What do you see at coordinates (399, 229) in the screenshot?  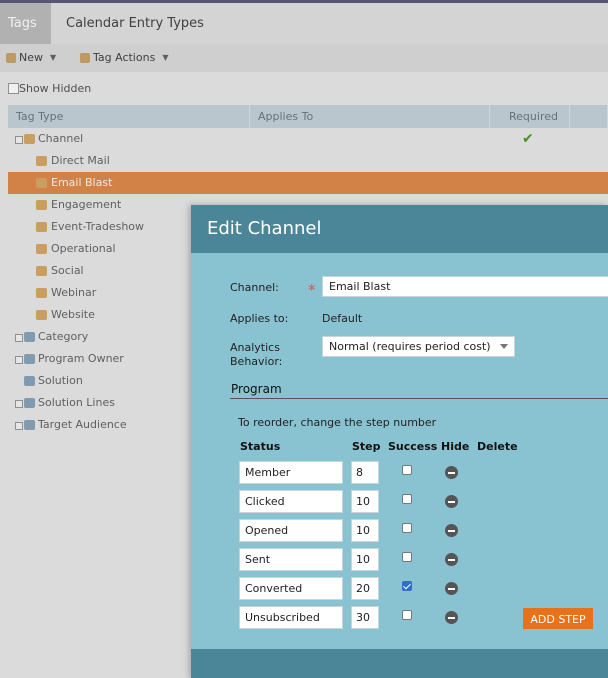 I see `dialog-title: Edit Channel` at bounding box center [399, 229].